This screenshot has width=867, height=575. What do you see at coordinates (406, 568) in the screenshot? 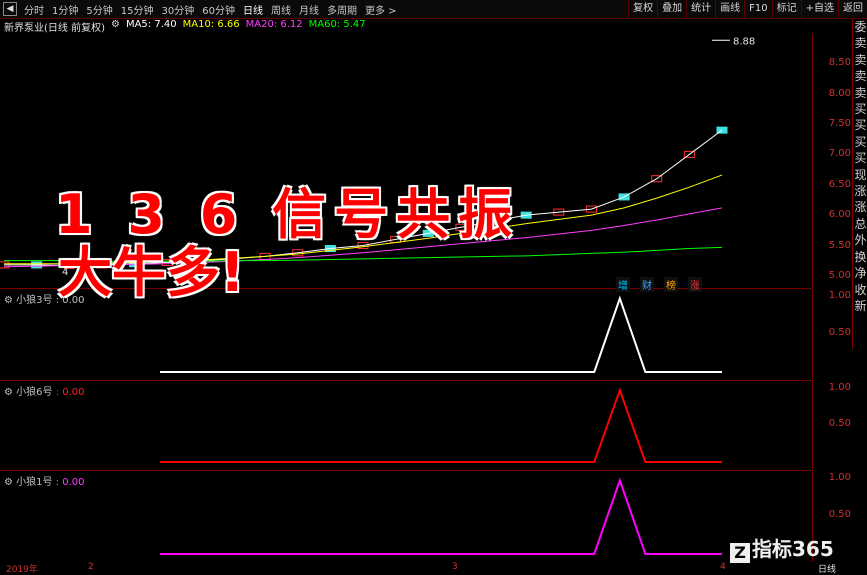
I see `date-axis: 2019年 2 3 4` at bounding box center [406, 568].